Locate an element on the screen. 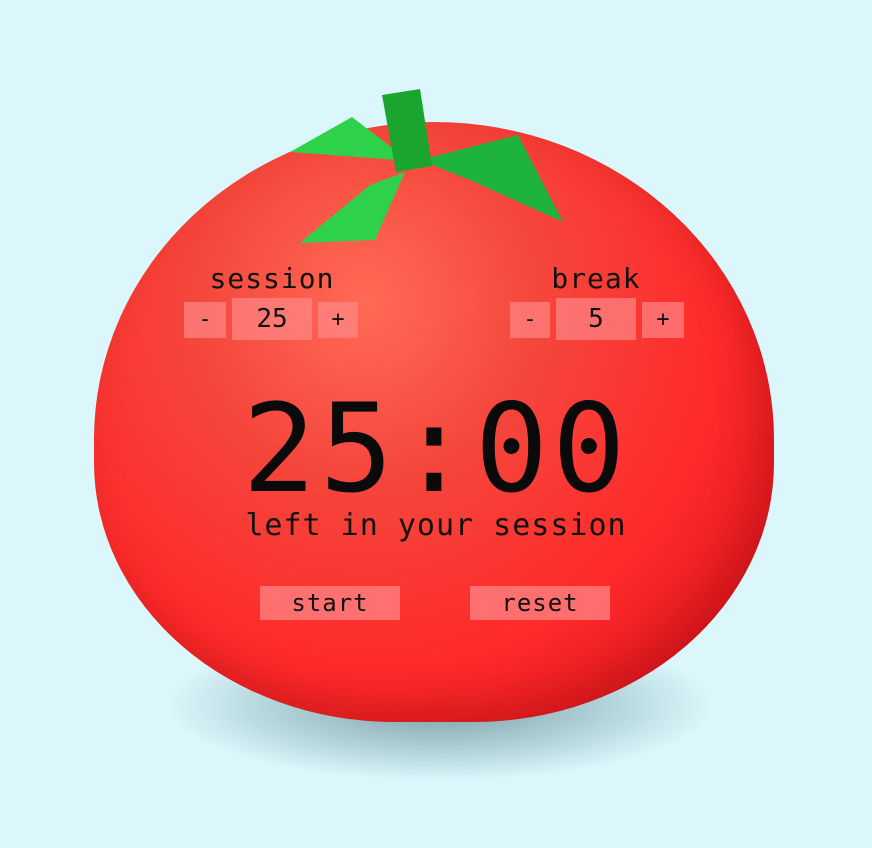  timer-status: left in your session is located at coordinates (436, 525).